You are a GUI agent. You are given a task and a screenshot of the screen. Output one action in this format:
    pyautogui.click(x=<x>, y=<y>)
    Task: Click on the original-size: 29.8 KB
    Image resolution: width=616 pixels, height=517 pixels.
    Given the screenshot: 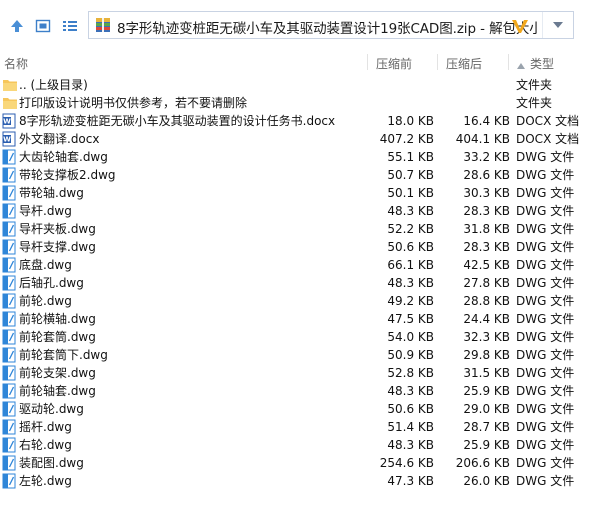 What is the action you would take?
    pyautogui.click(x=486, y=355)
    